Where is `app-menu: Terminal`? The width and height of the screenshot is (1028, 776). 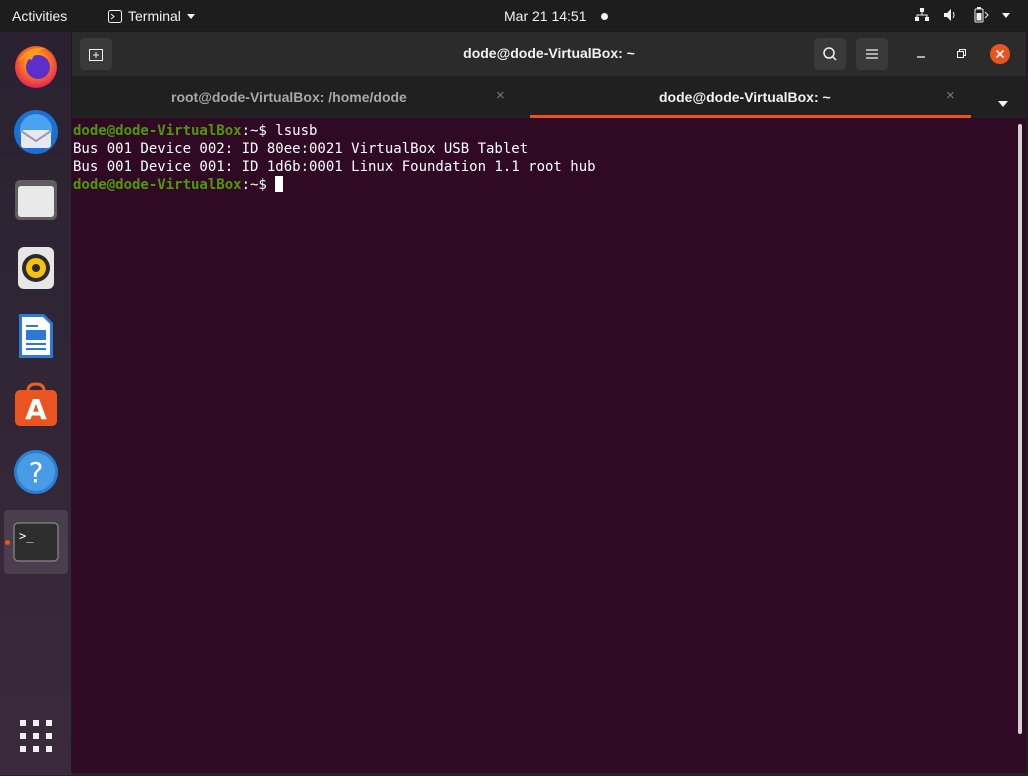
app-menu: Terminal is located at coordinates (151, 16).